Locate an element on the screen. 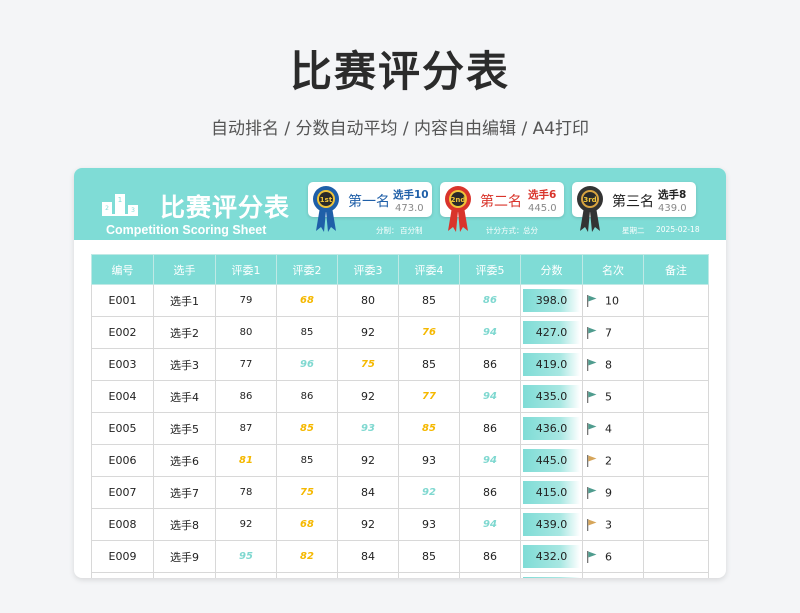 The height and width of the screenshot is (613, 800). cell-rank: 9 is located at coordinates (613, 492).